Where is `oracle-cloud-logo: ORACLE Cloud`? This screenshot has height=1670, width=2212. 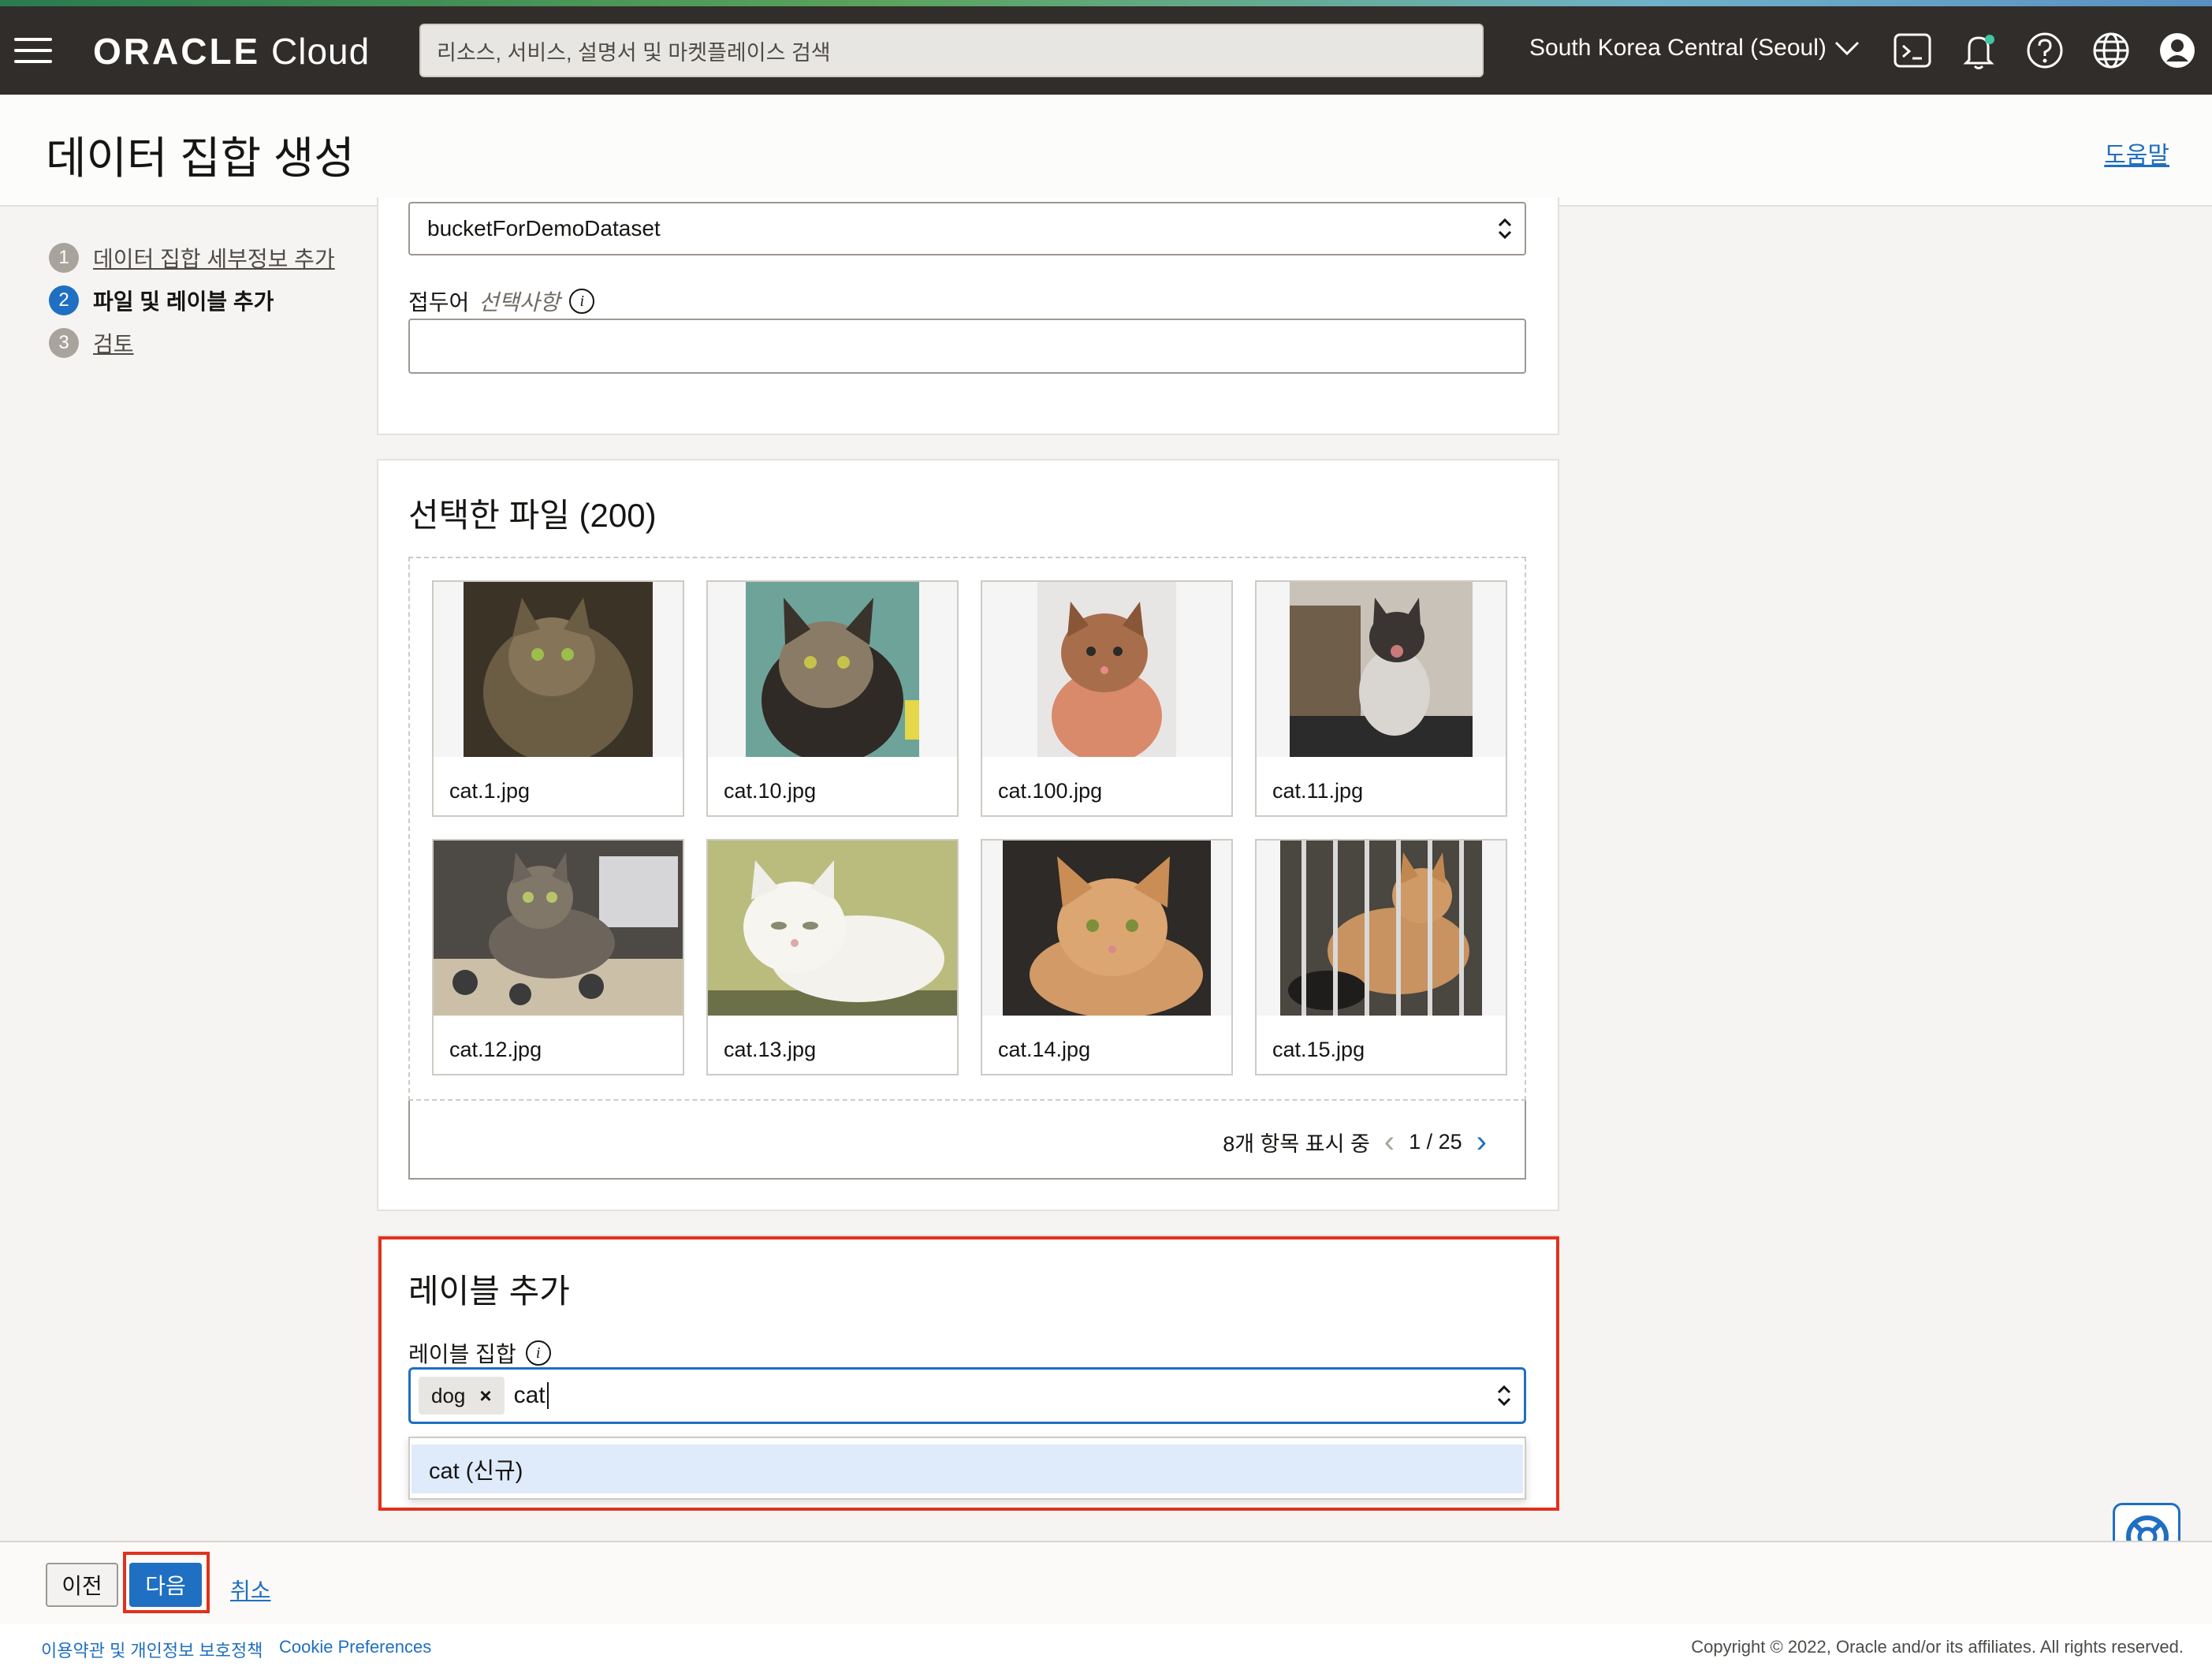 oracle-cloud-logo: ORACLE Cloud is located at coordinates (231, 52).